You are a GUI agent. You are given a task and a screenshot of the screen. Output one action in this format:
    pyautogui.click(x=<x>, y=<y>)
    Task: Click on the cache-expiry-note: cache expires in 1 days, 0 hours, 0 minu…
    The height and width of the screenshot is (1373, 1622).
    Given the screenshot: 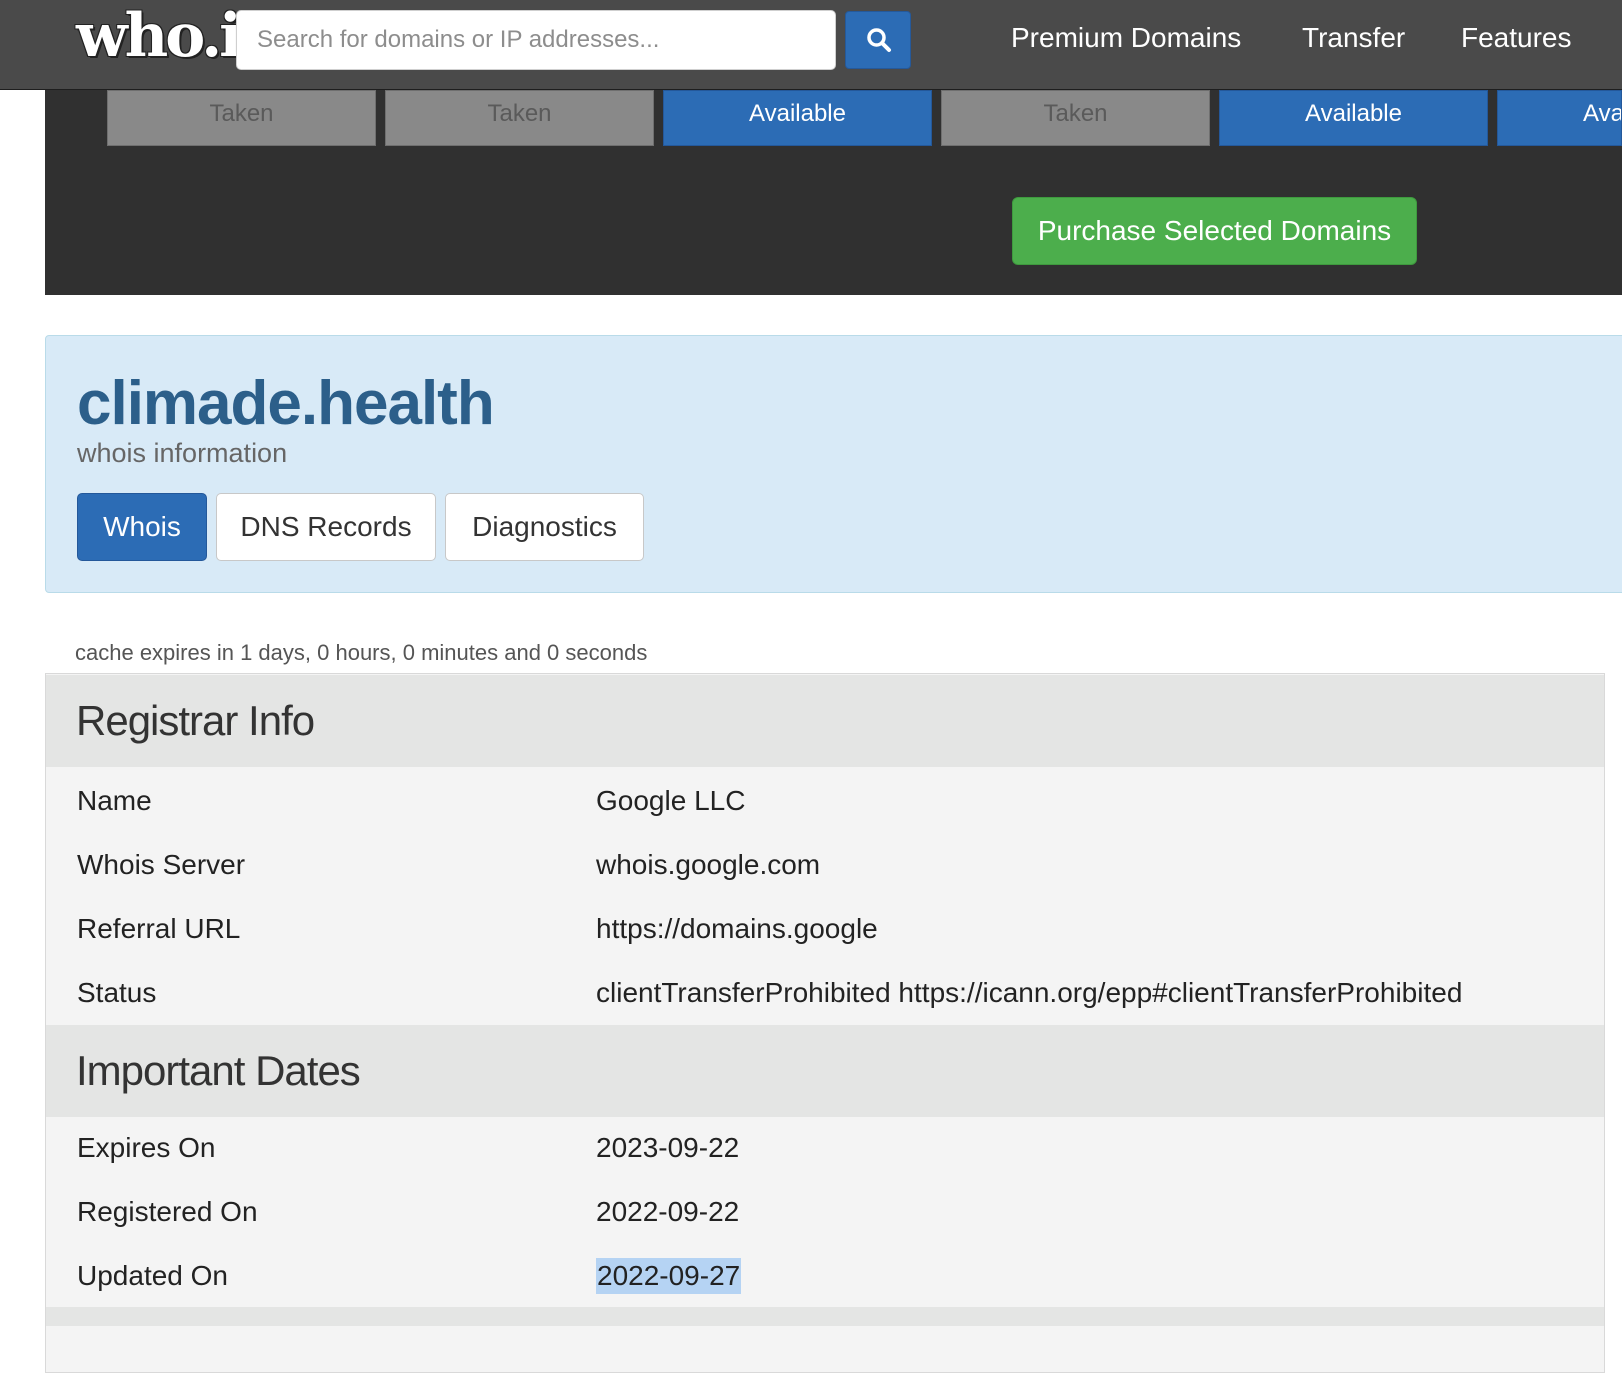 What is the action you would take?
    pyautogui.click(x=361, y=652)
    